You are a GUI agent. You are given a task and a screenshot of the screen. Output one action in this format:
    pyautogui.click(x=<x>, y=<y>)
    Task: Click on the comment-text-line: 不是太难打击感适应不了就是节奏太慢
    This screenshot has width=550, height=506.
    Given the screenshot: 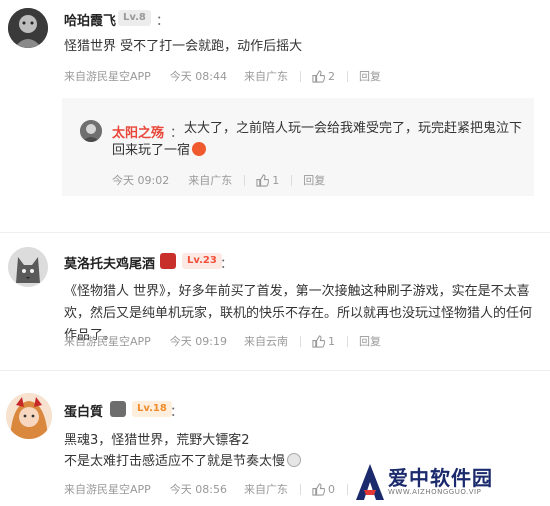 What is the action you would take?
    pyautogui.click(x=204, y=462)
    